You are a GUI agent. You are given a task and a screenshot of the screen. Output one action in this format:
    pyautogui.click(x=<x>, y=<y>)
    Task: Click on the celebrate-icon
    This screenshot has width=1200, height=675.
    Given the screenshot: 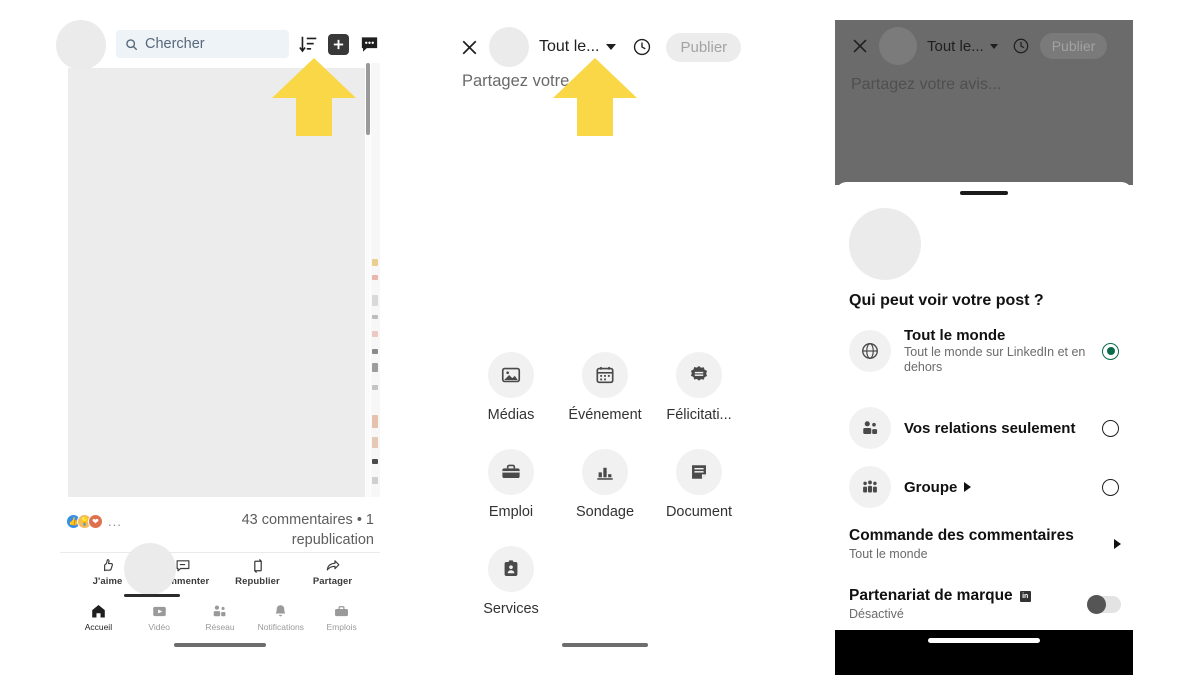 What is the action you would take?
    pyautogui.click(x=699, y=375)
    